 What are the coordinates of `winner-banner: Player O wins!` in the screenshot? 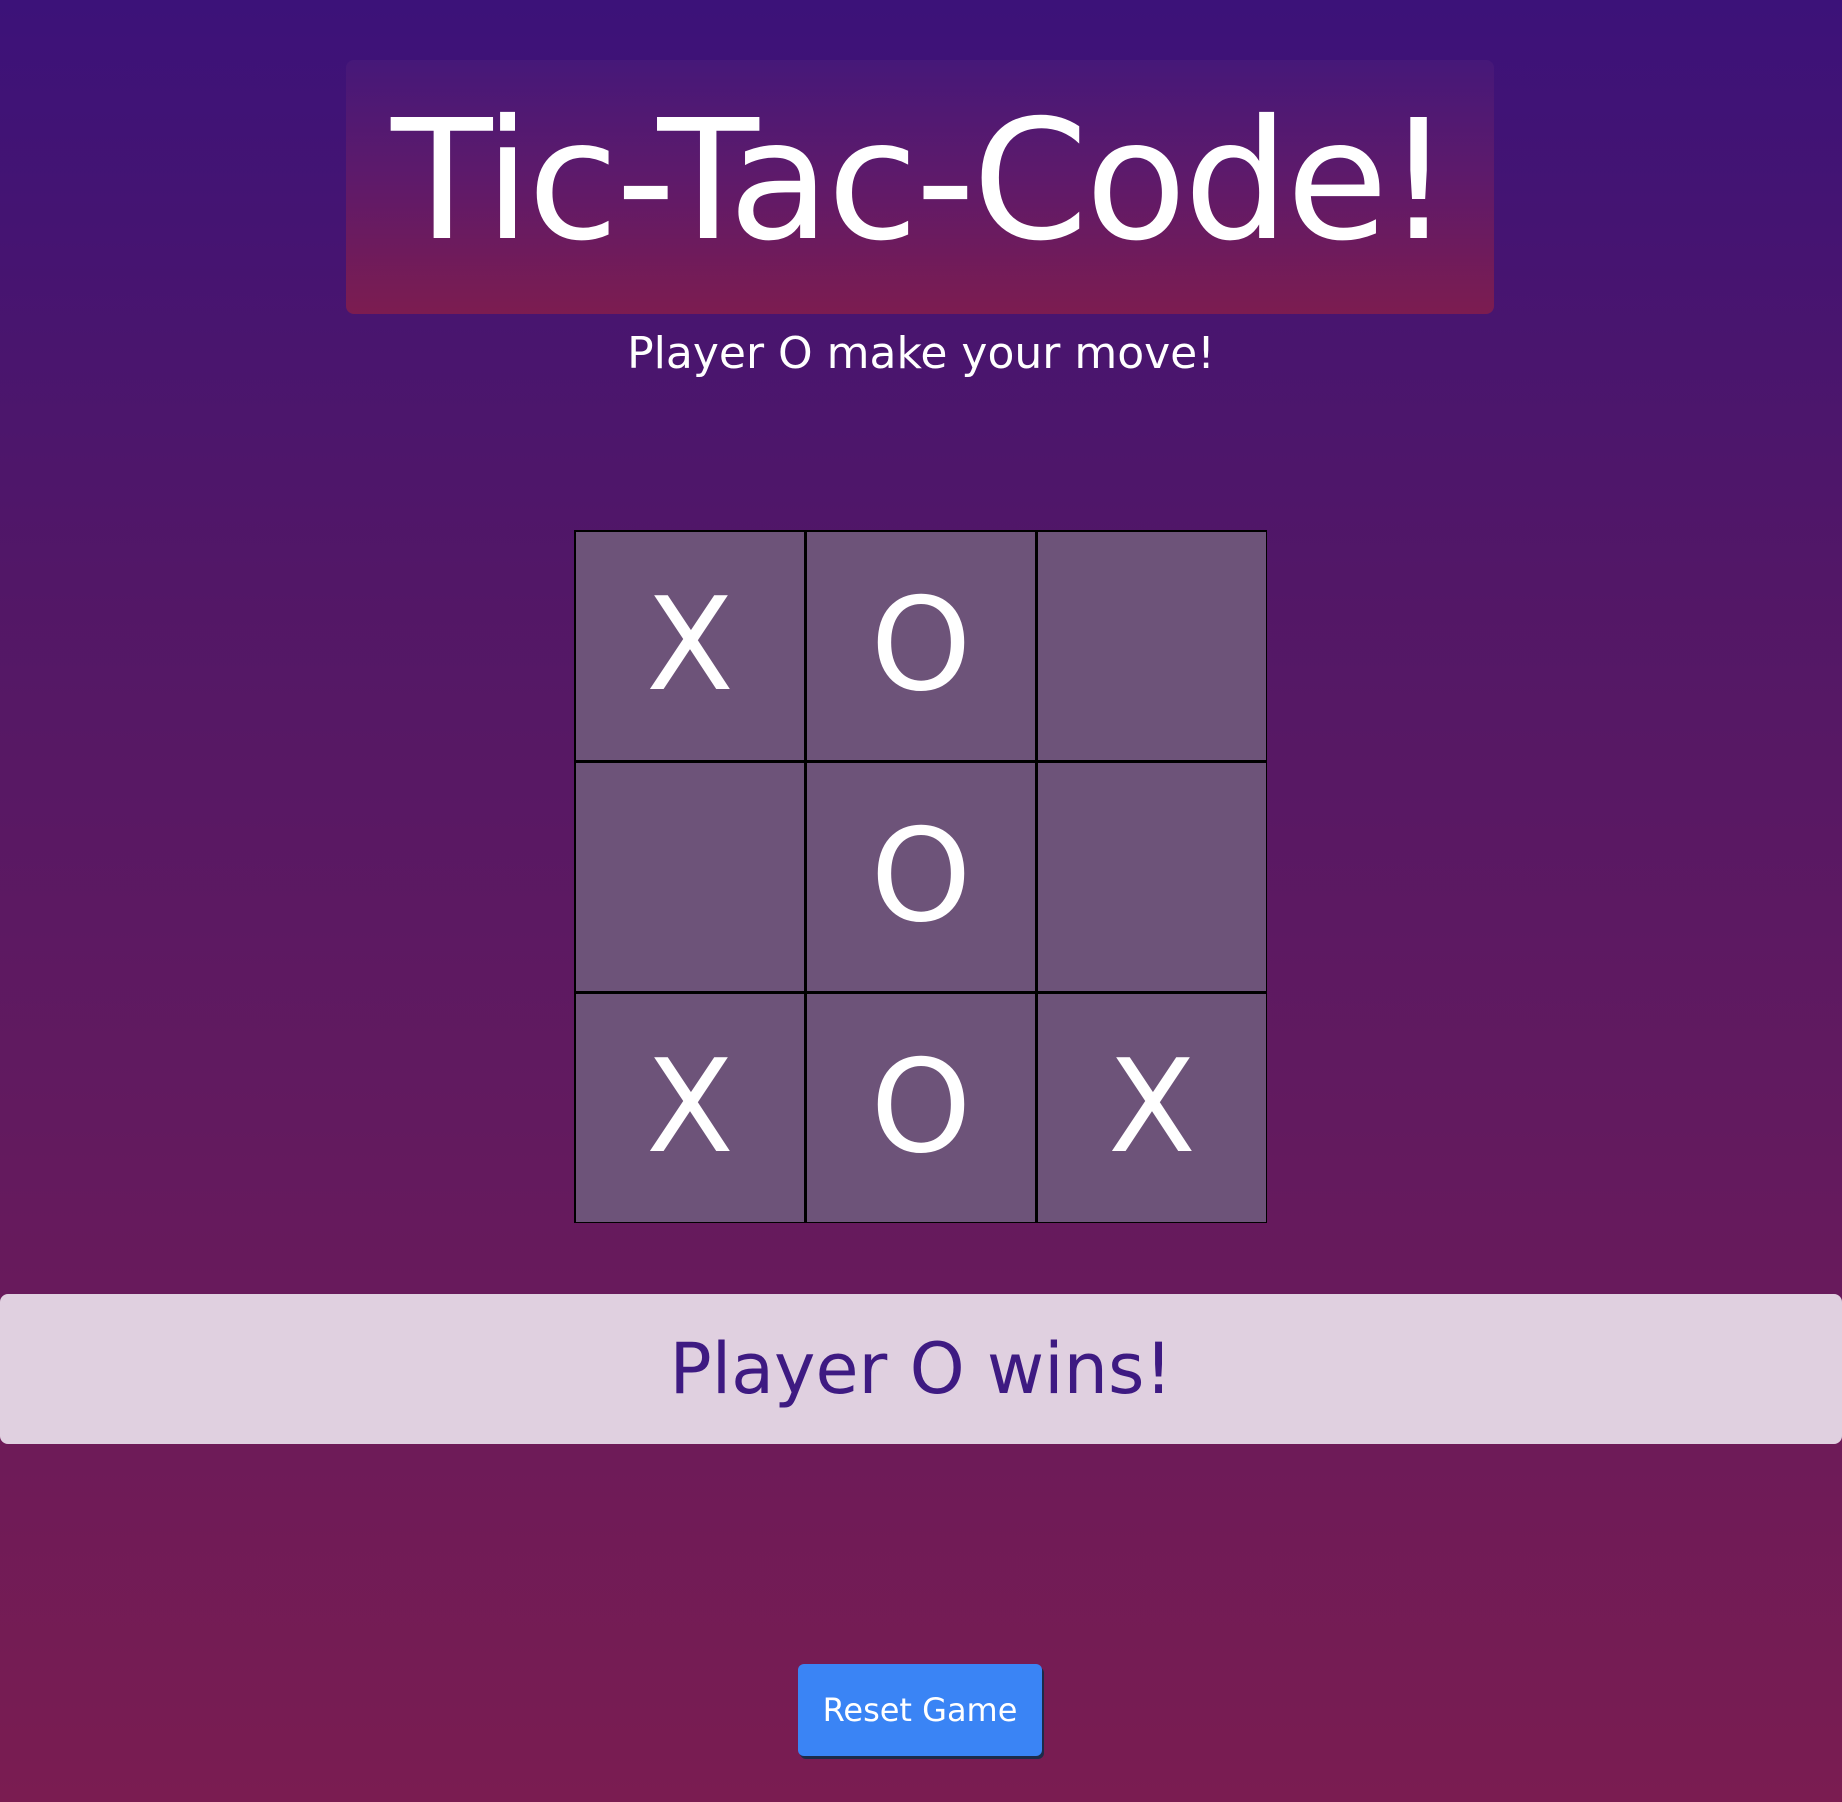 It's located at (921, 1369).